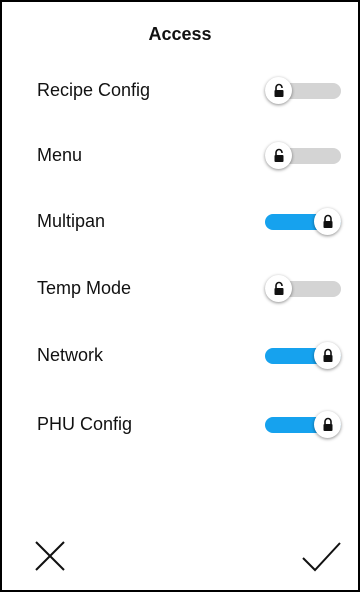 The image size is (360, 592). I want to click on cancel-button, so click(50, 556).